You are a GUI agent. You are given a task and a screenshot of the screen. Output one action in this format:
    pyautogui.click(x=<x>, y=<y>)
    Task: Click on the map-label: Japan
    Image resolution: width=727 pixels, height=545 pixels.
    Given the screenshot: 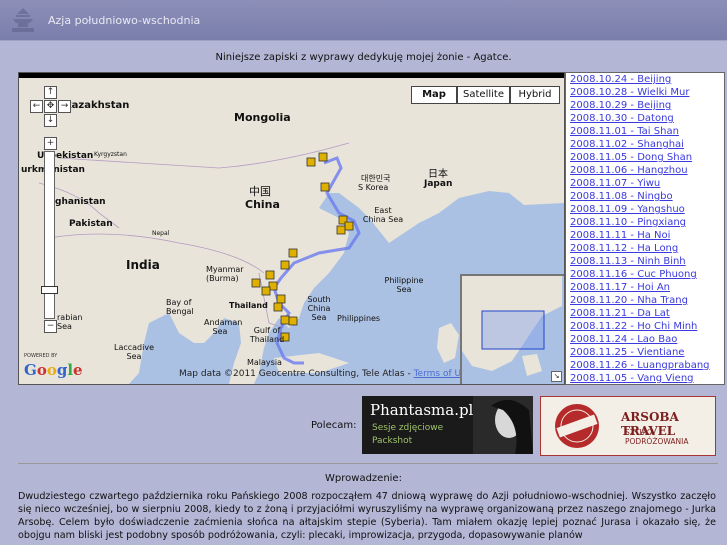 What is the action you would take?
    pyautogui.click(x=438, y=184)
    